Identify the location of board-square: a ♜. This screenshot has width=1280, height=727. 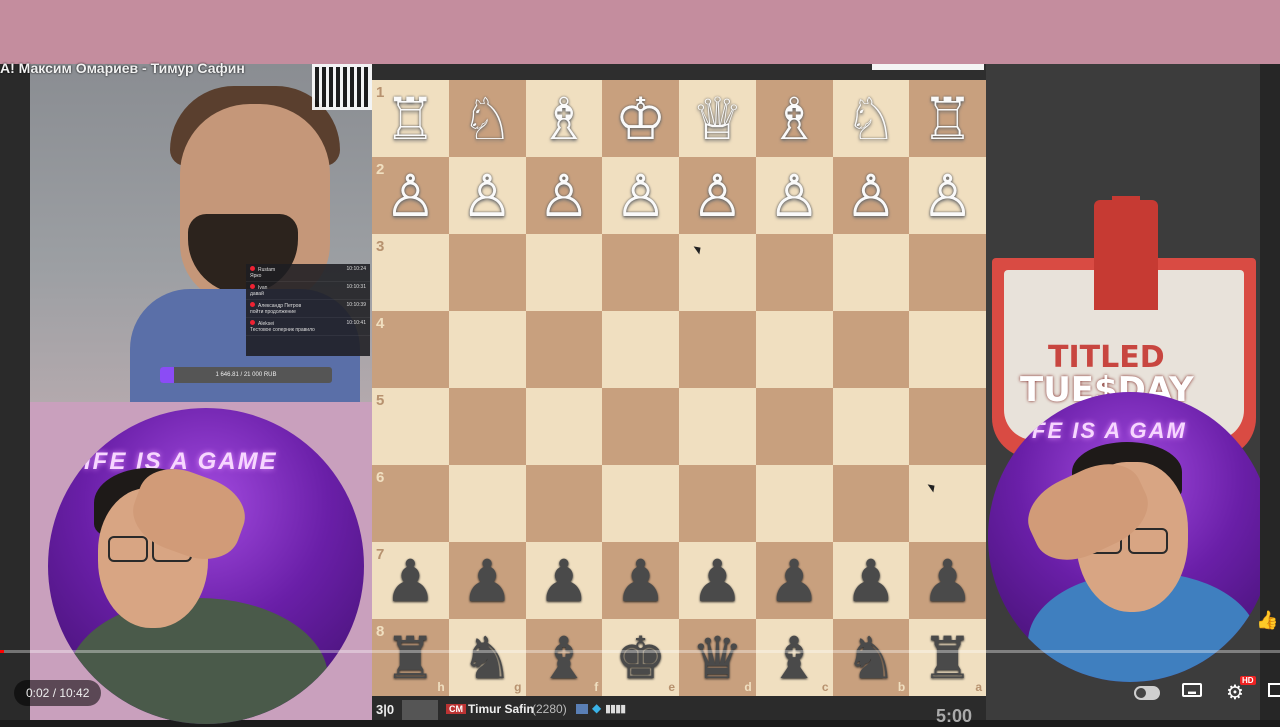
(947, 657).